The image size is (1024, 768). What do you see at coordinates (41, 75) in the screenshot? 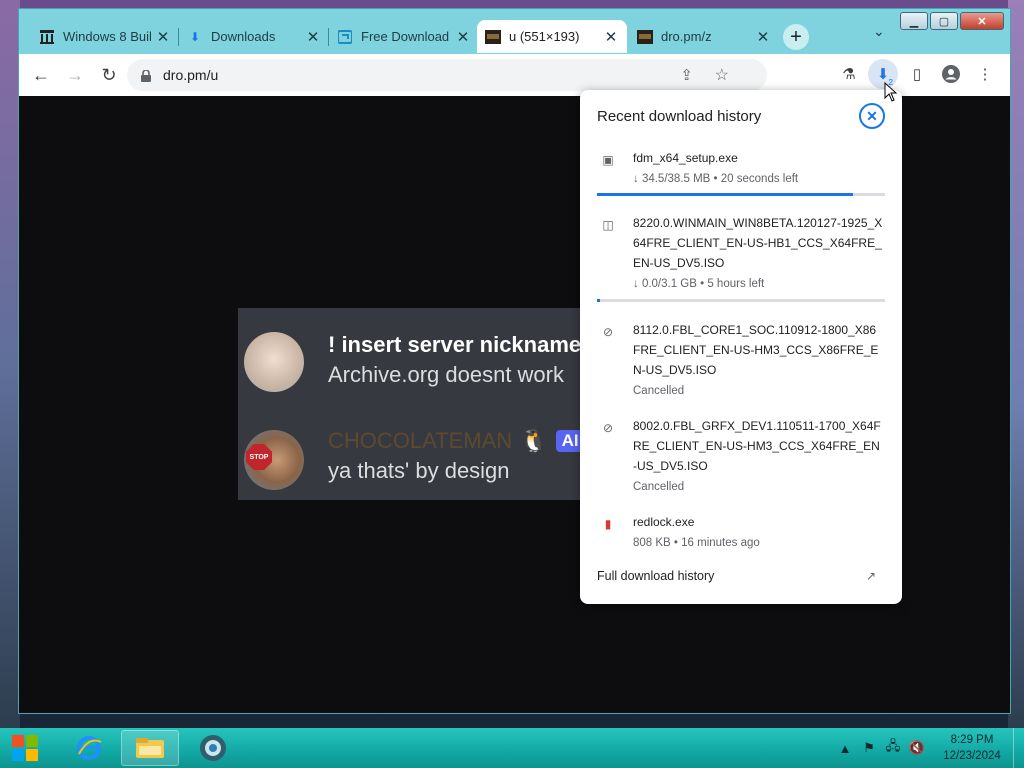
I see `back-button: ←` at bounding box center [41, 75].